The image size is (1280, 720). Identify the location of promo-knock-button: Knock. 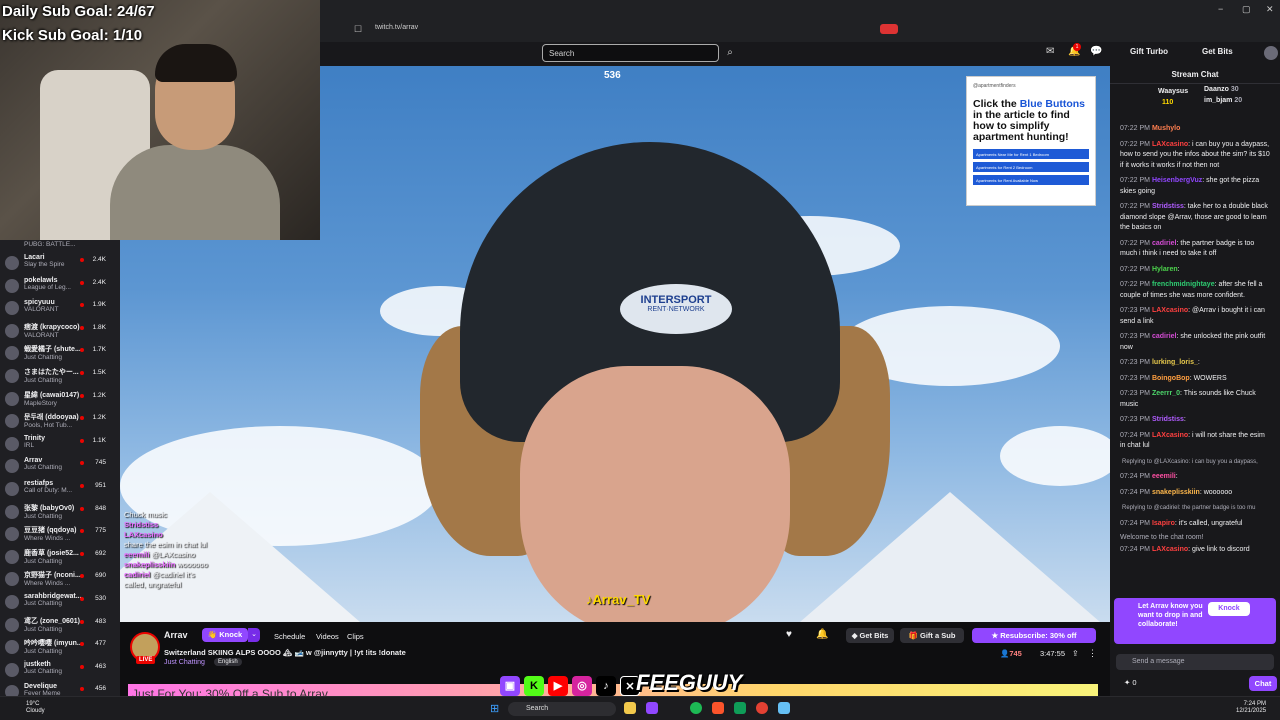
(1229, 609).